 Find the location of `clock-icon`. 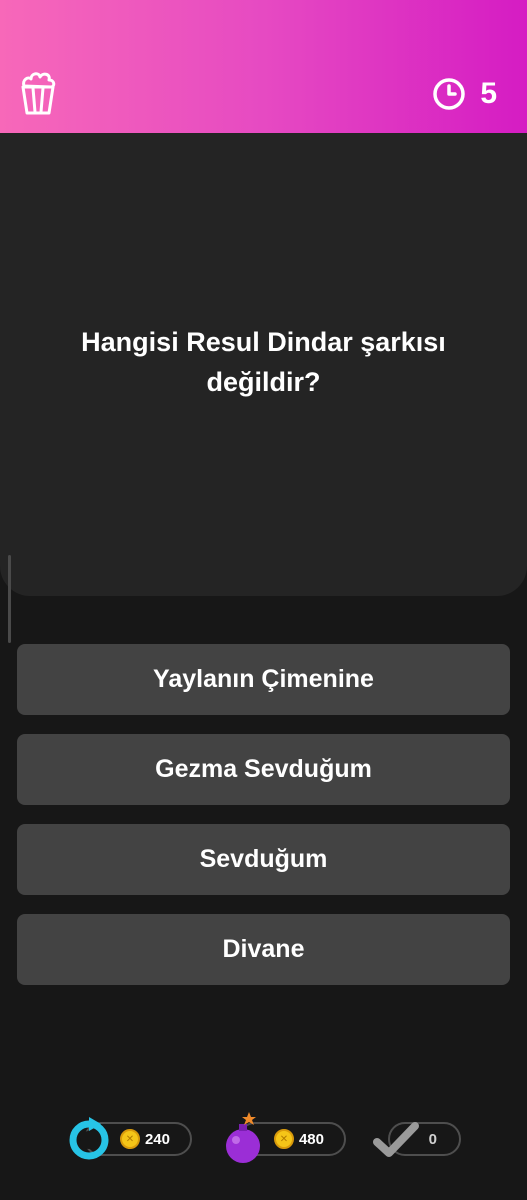

clock-icon is located at coordinates (449, 94).